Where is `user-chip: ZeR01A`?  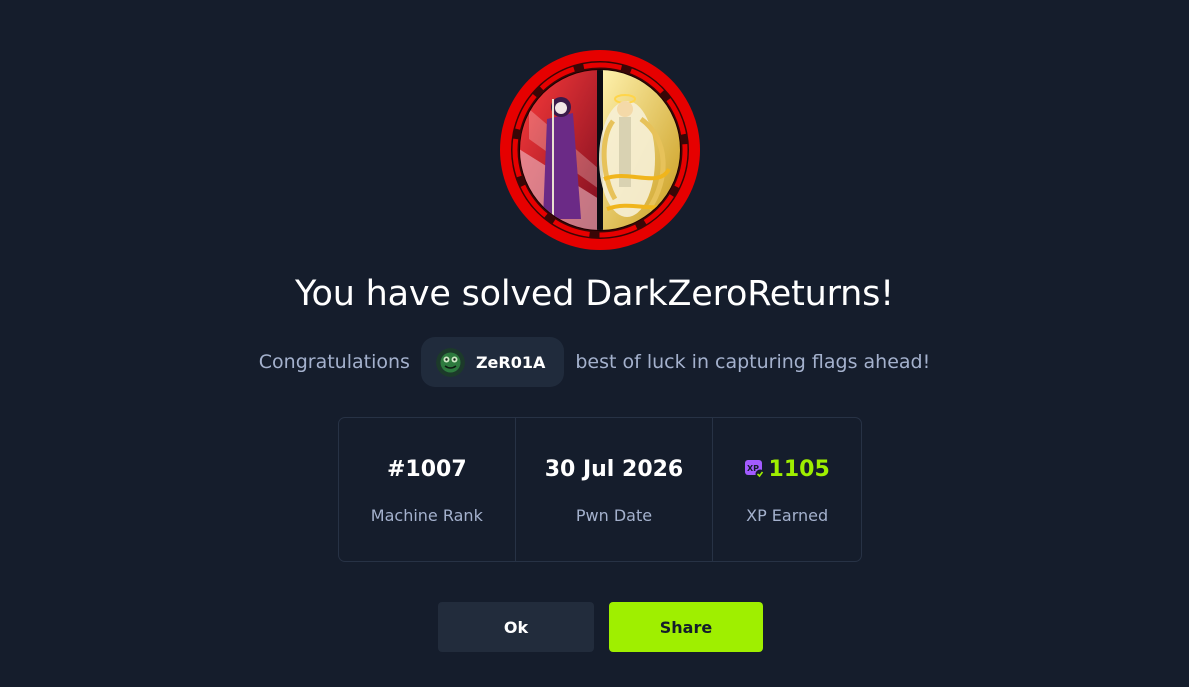
user-chip: ZeR01A is located at coordinates (492, 362).